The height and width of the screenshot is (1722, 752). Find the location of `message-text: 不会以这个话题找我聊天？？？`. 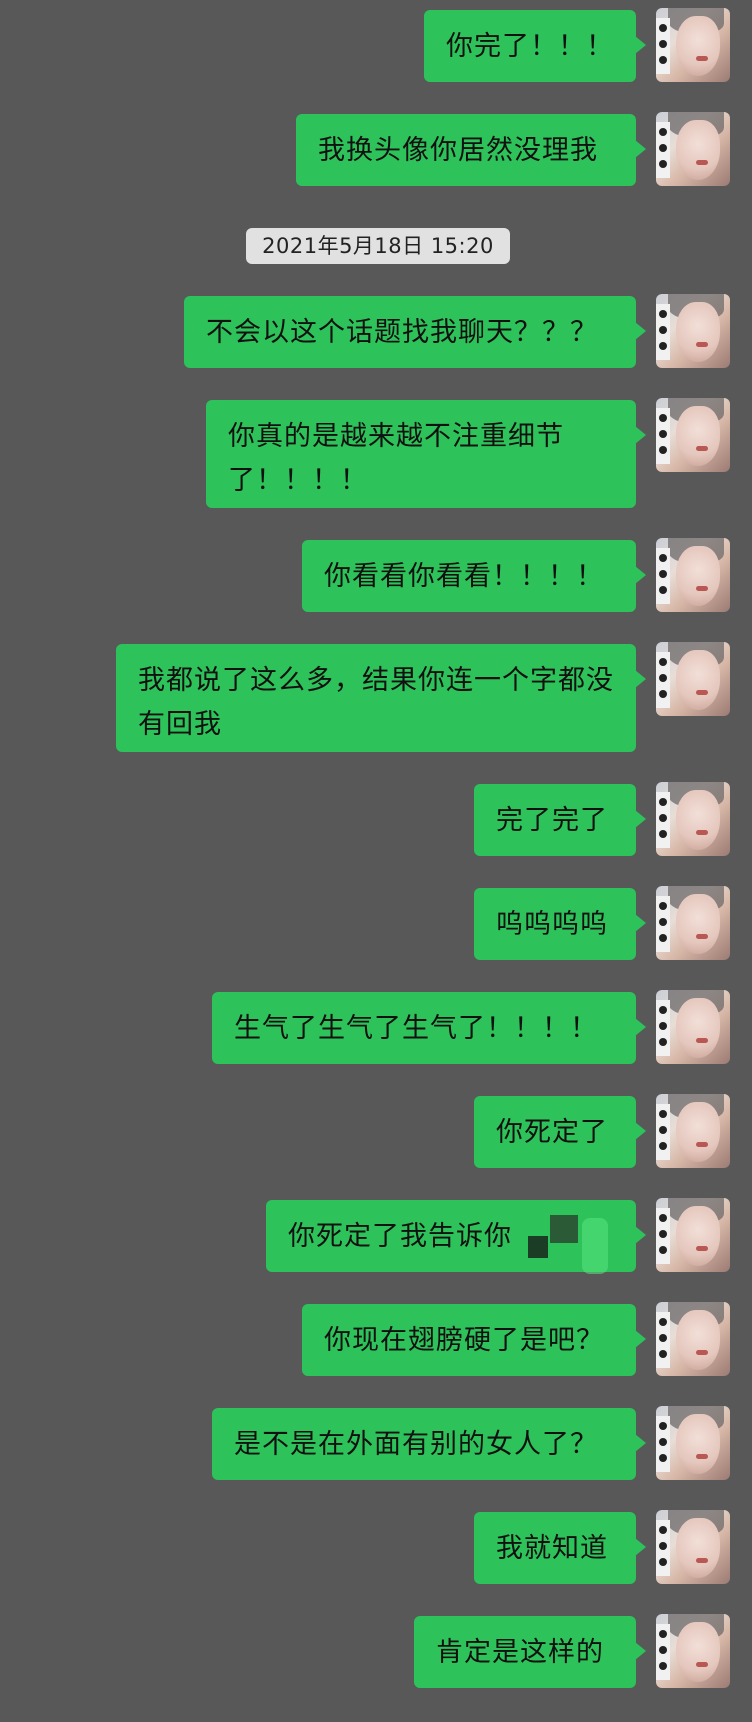

message-text: 不会以这个话题找我聊天？？？ is located at coordinates (402, 332).